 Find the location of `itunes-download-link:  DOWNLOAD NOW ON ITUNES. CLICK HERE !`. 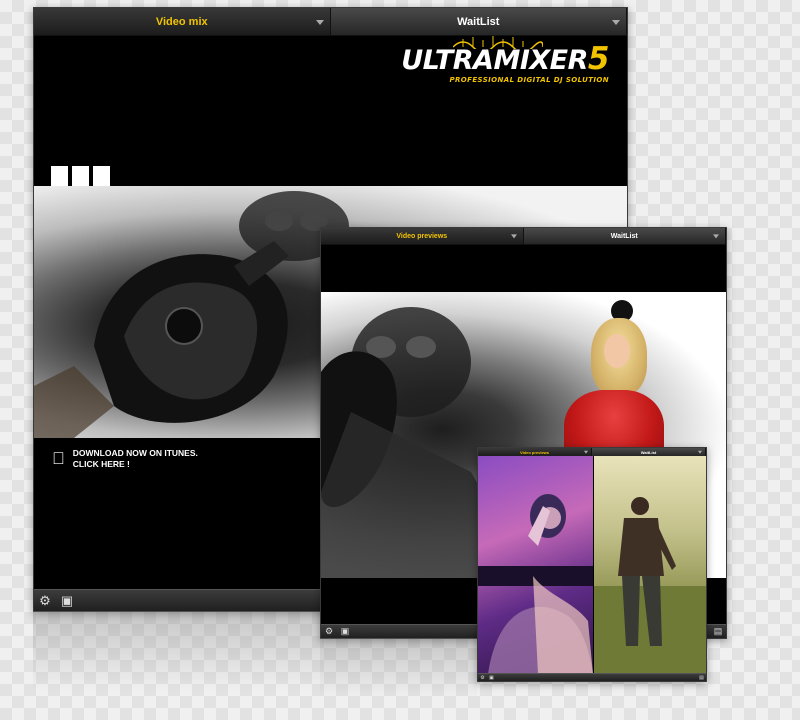

itunes-download-link:  DOWNLOAD NOW ON ITUNES. CLICK HERE ! is located at coordinates (125, 458).